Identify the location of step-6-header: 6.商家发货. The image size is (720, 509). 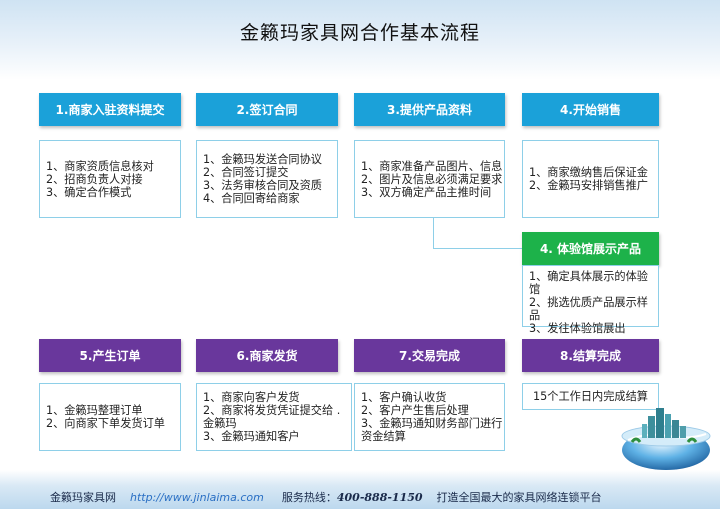
(267, 355).